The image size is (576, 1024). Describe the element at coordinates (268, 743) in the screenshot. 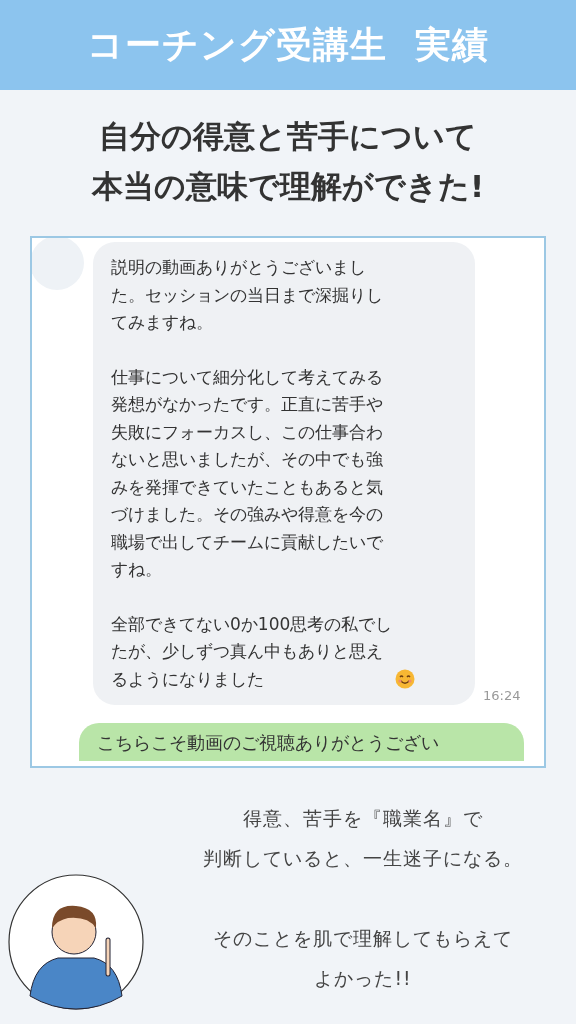

I see `message-text: こちらこそ動画のご視聴ありがとうござい` at that location.